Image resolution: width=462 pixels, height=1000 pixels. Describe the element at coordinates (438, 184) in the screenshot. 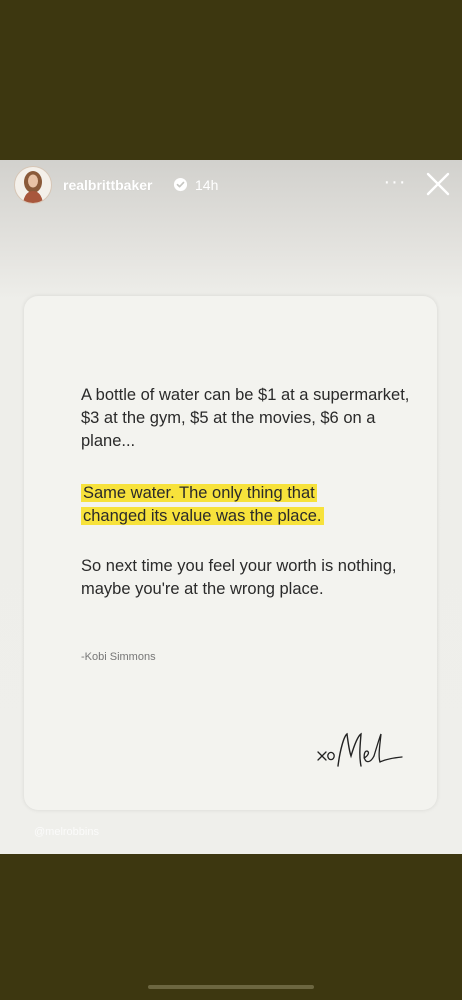

I see `close-icon` at that location.